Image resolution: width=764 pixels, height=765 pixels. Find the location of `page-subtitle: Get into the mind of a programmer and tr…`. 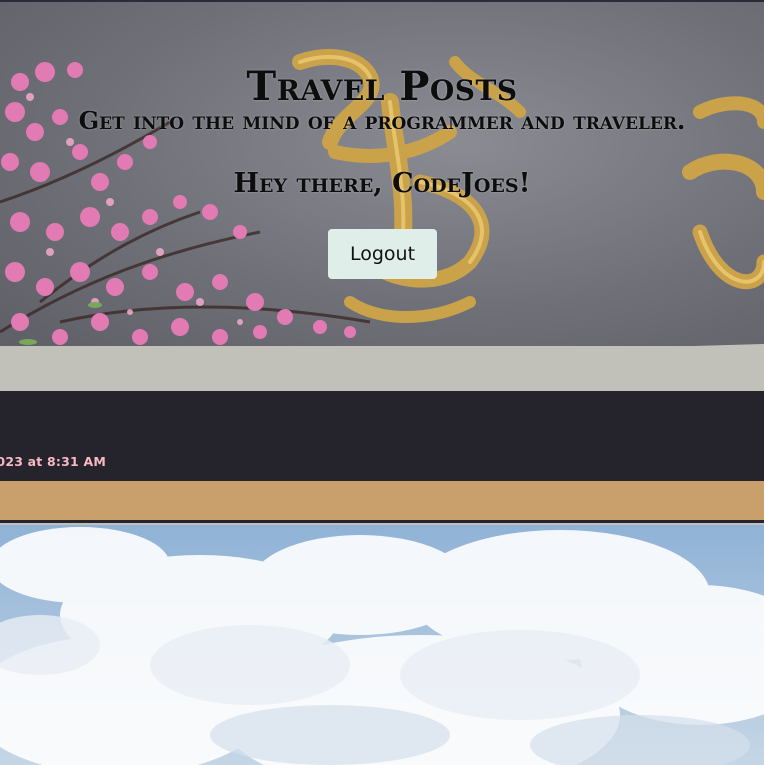

page-subtitle: Get into the mind of a programmer and tr… is located at coordinates (382, 120).